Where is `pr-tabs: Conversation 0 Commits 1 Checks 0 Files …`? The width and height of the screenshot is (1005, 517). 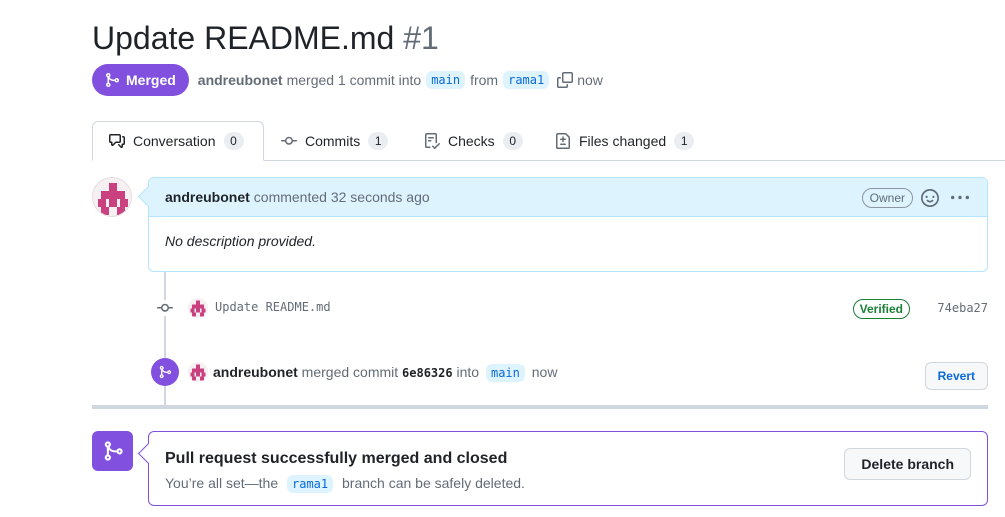 pr-tabs: Conversation 0 Commits 1 Checks 0 Files … is located at coordinates (548, 141).